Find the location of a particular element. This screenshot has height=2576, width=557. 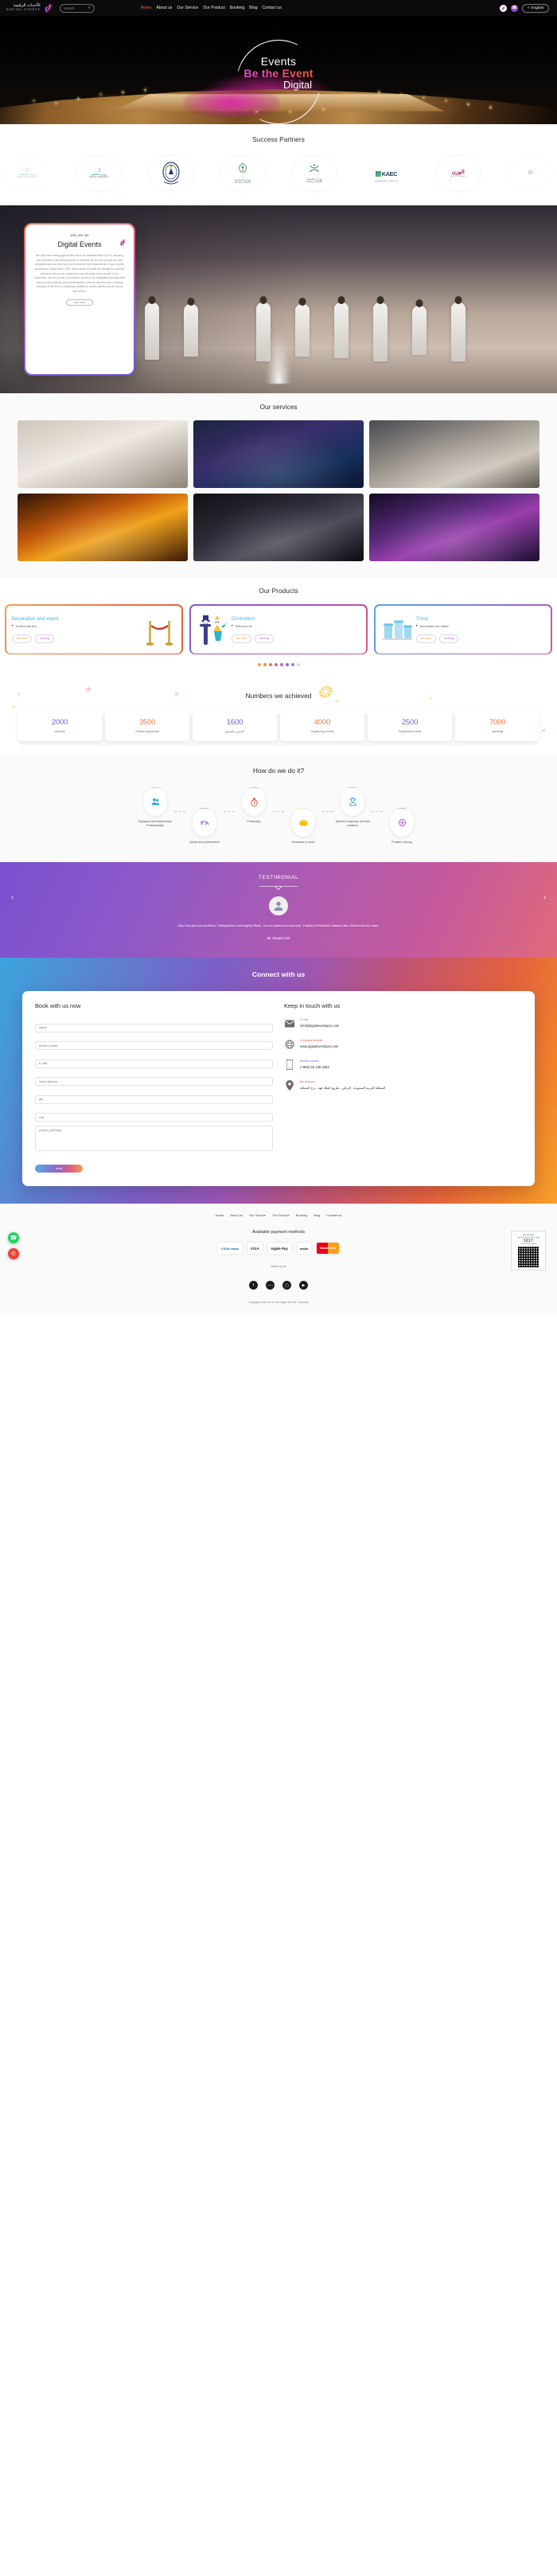

footer-nav-home: Home is located at coordinates (220, 1215).